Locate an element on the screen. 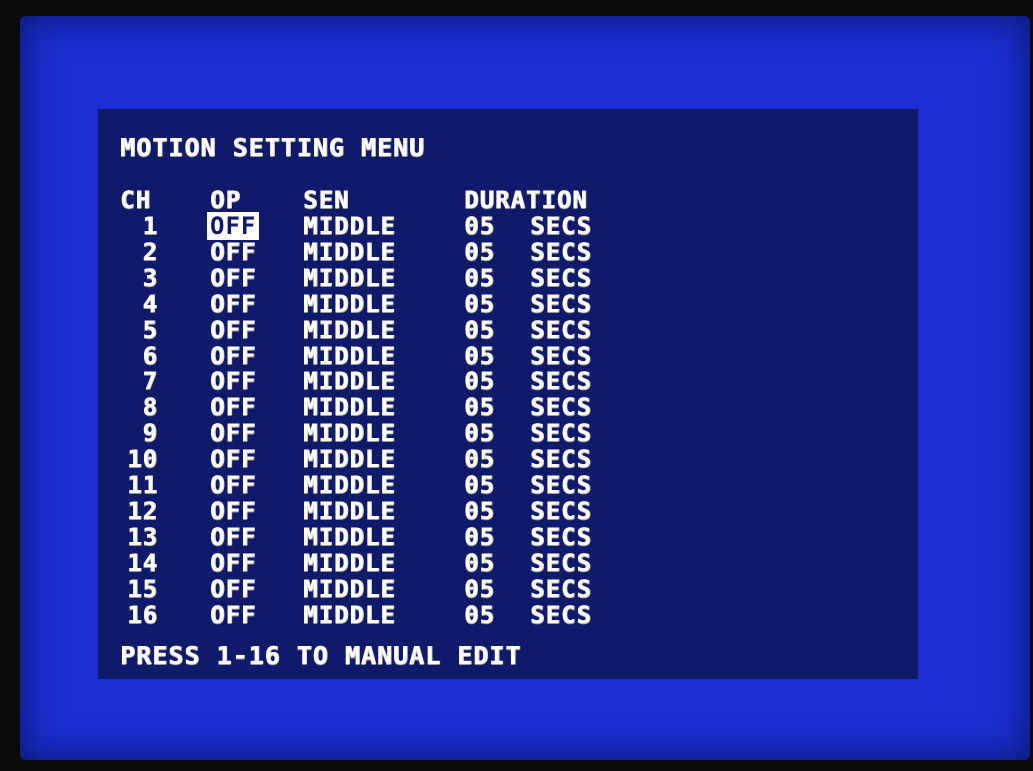  channel-number: 15 is located at coordinates (142, 588).